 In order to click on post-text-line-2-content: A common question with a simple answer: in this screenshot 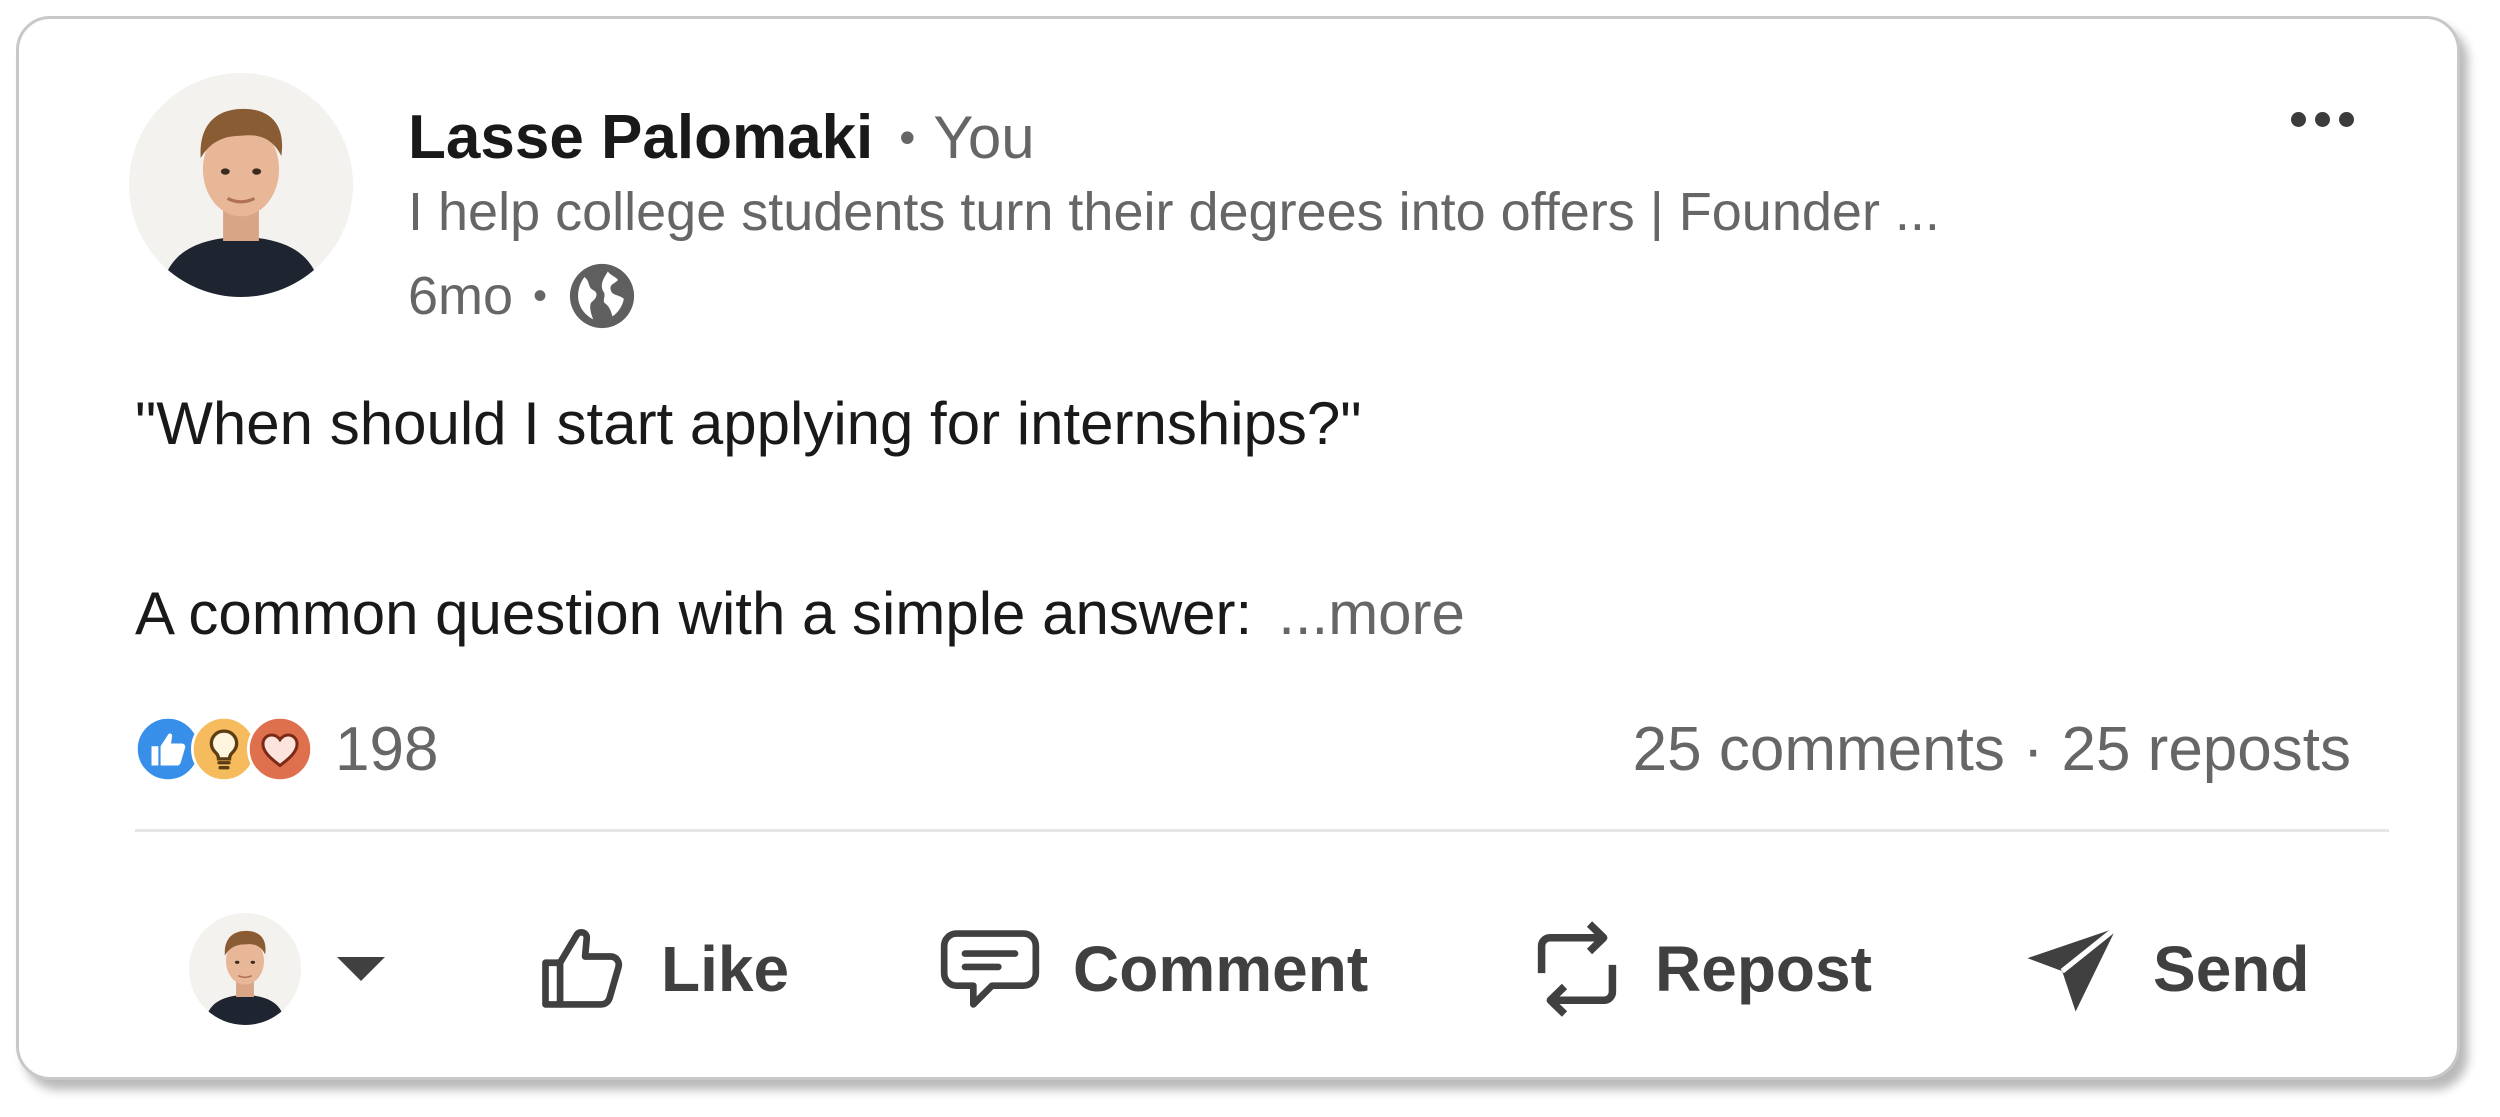, I will do `click(694, 613)`.